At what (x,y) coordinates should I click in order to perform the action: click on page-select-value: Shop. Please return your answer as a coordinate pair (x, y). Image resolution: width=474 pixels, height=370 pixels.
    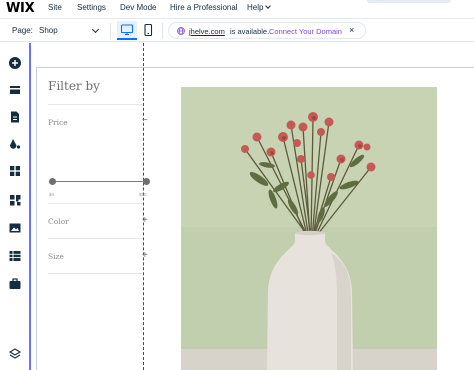
    Looking at the image, I should click on (48, 30).